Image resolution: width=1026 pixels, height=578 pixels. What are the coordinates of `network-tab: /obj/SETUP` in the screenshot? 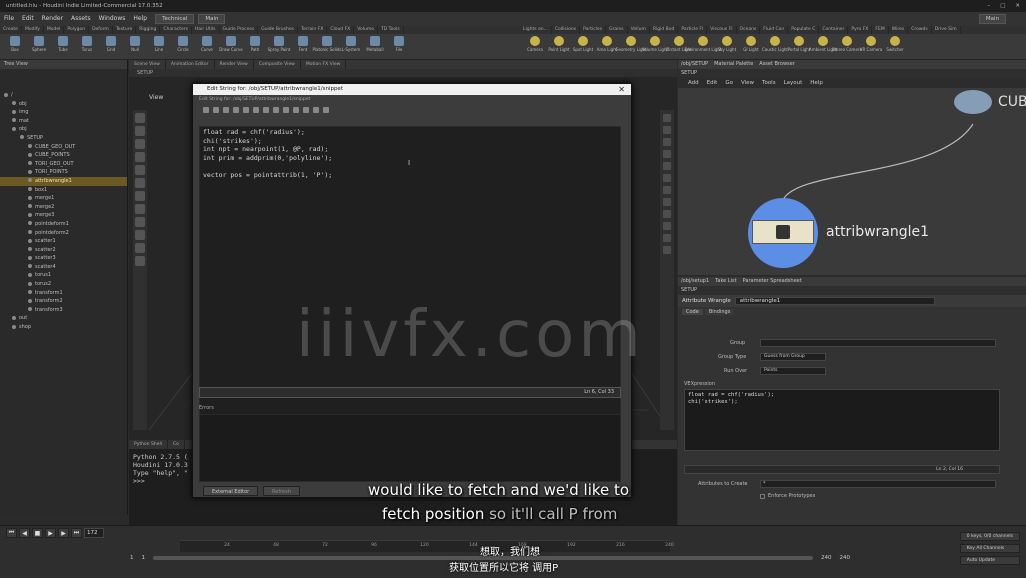 It's located at (694, 64).